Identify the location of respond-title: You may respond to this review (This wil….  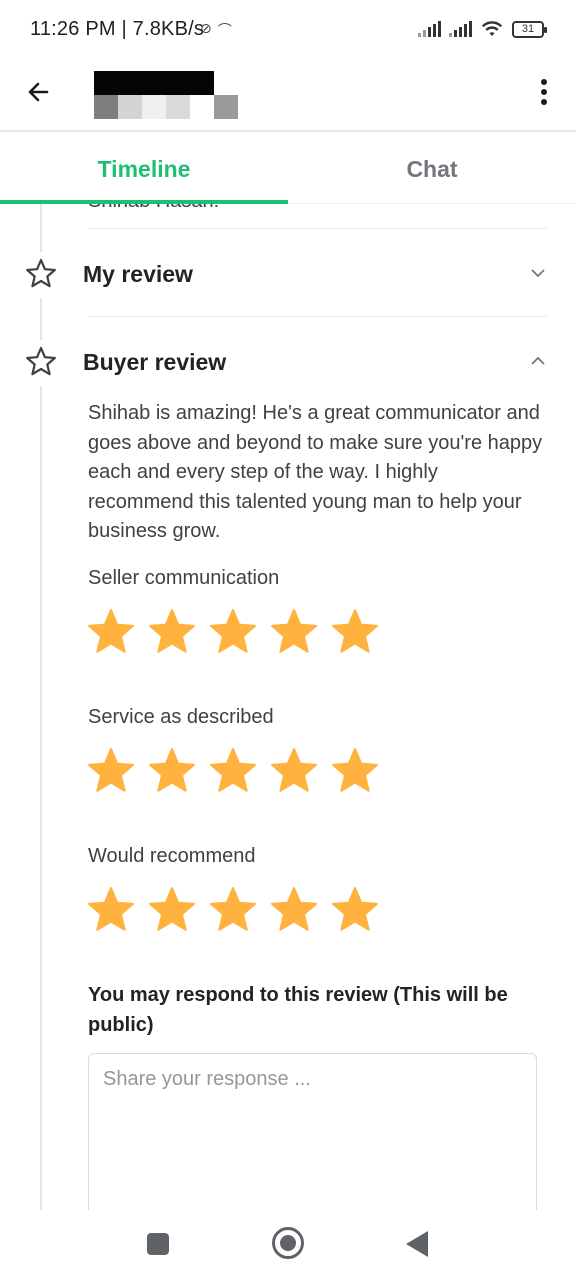
(298, 1010).